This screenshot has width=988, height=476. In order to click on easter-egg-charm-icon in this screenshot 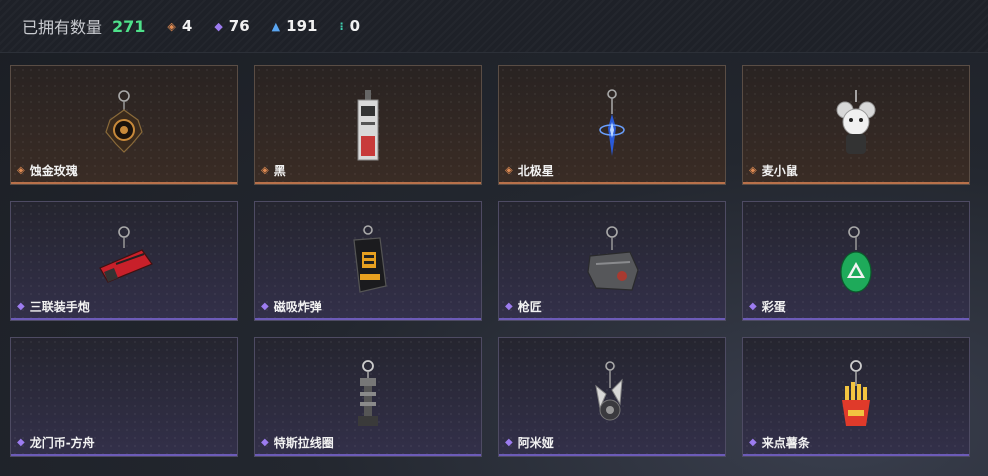, I will do `click(856, 259)`.